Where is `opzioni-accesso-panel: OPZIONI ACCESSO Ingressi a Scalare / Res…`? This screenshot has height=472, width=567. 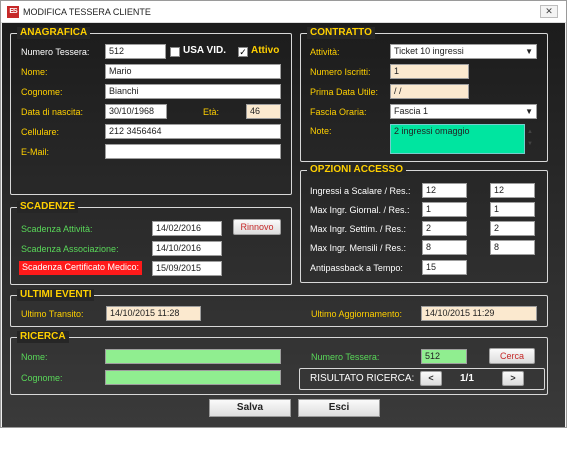 opzioni-accesso-panel: OPZIONI ACCESSO Ingressi a Scalare / Res… is located at coordinates (424, 223).